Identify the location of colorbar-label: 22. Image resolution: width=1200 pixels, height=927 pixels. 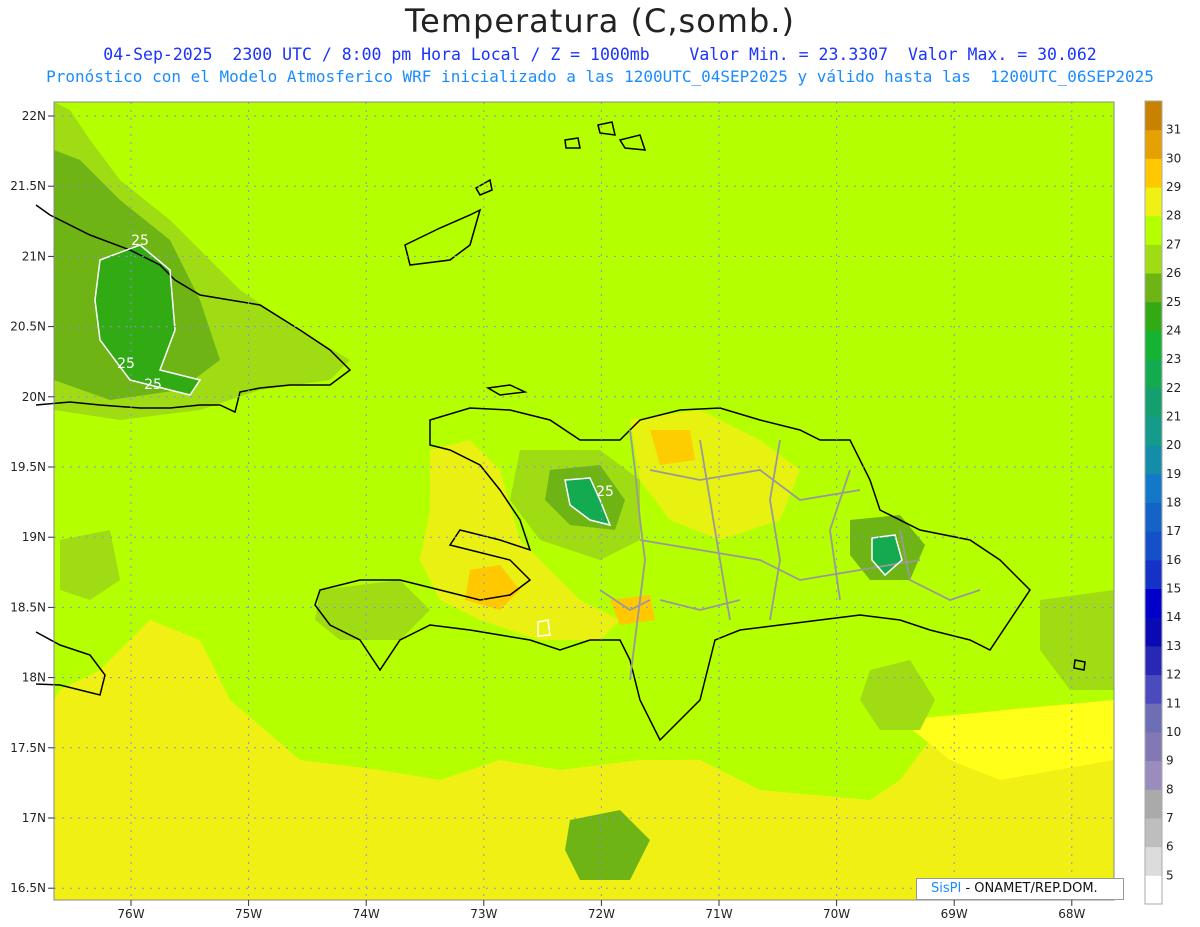
(1173, 388).